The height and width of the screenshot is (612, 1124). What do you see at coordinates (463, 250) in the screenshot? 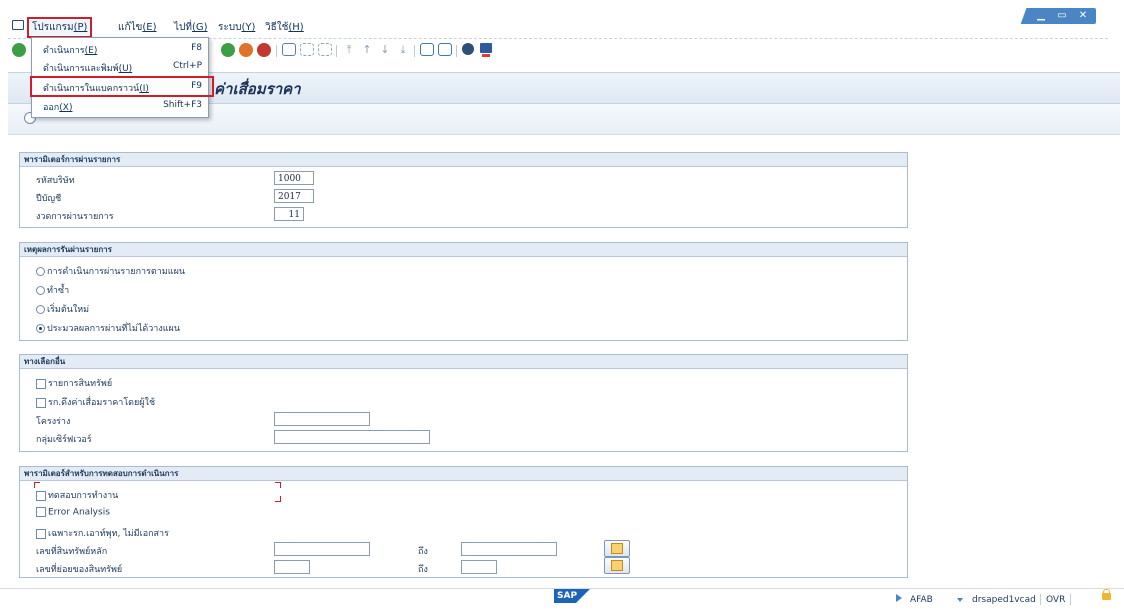
I see `group-title: เหตุผลการรันผ่านรายการ` at bounding box center [463, 250].